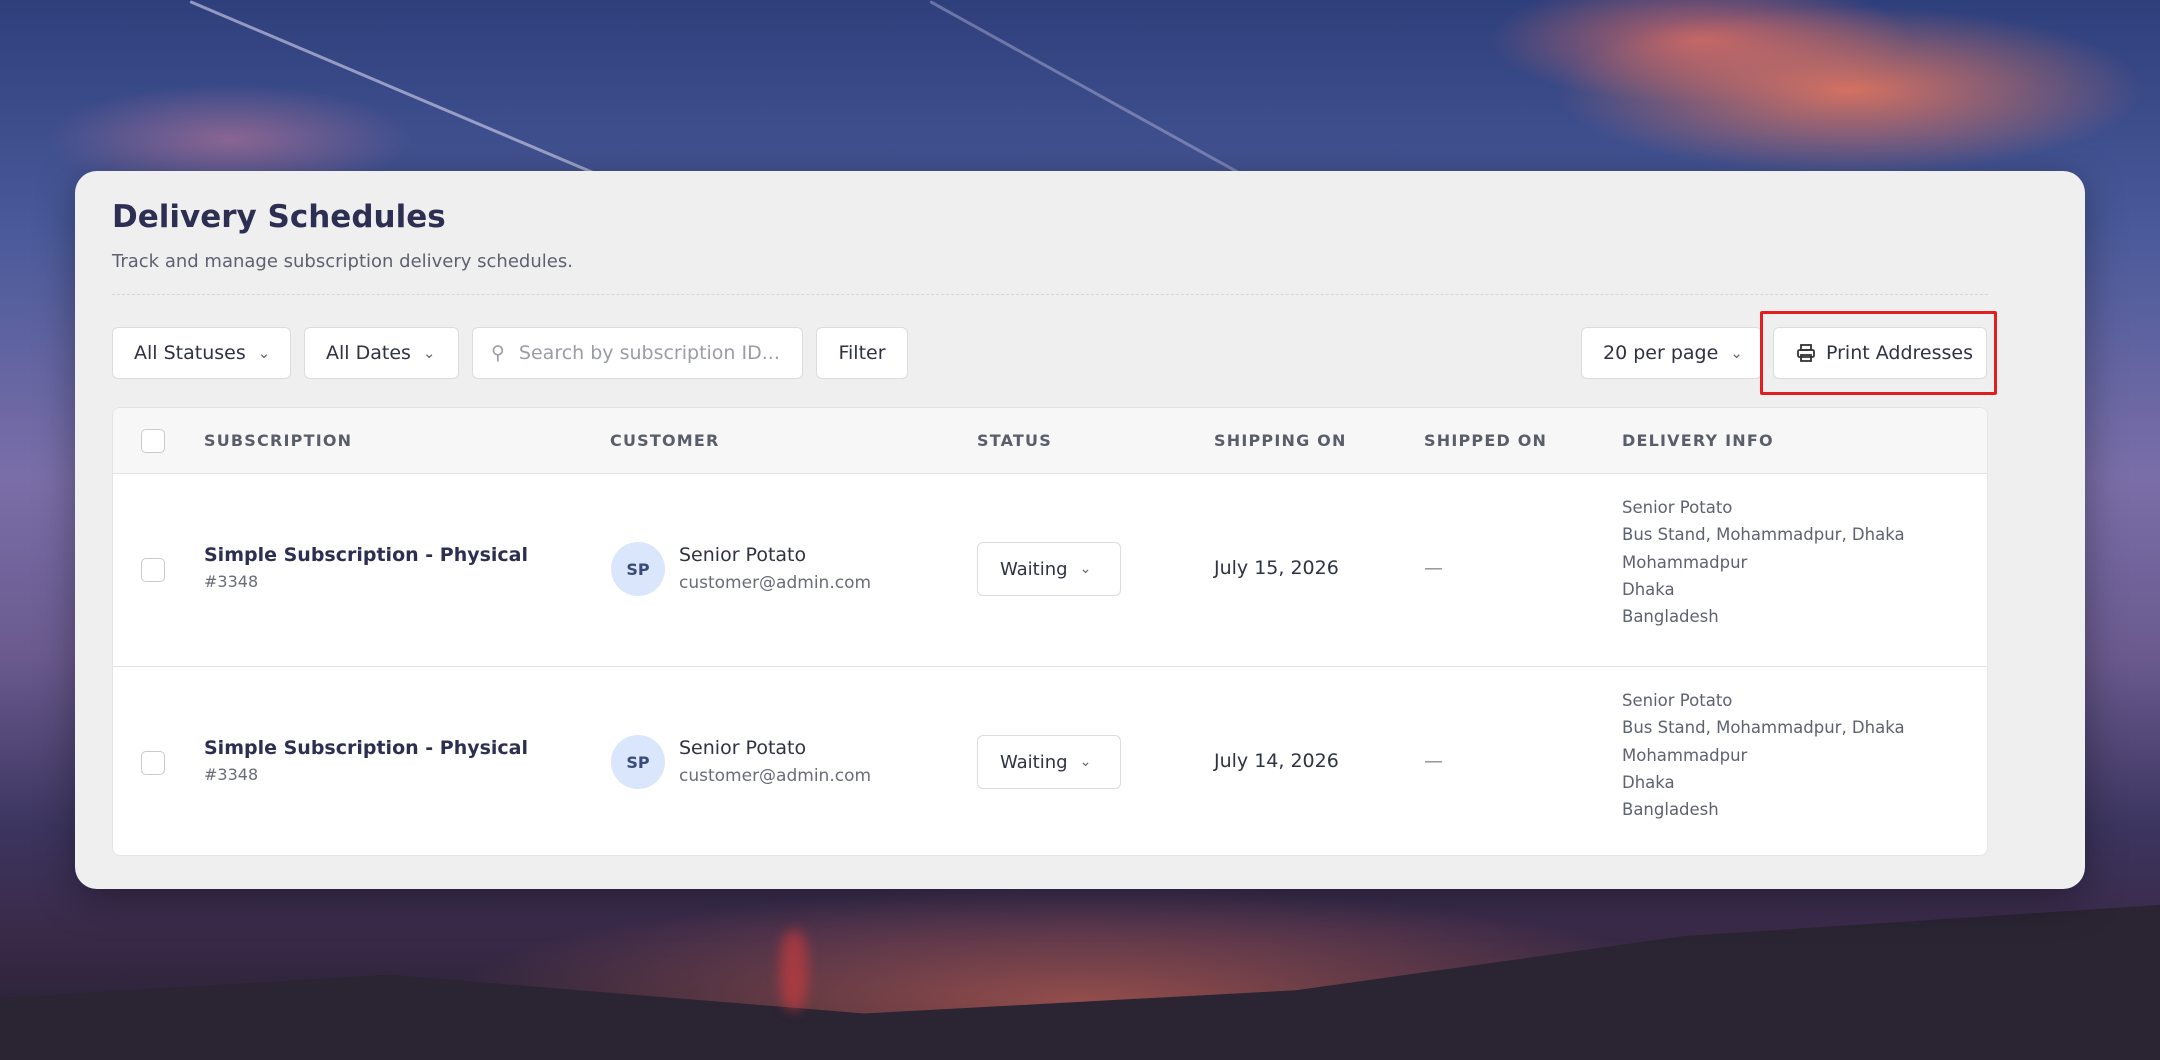 Image resolution: width=2160 pixels, height=1060 pixels. Describe the element at coordinates (1486, 440) in the screenshot. I see `column-header-shipped-on: SHIPPED ON` at that location.